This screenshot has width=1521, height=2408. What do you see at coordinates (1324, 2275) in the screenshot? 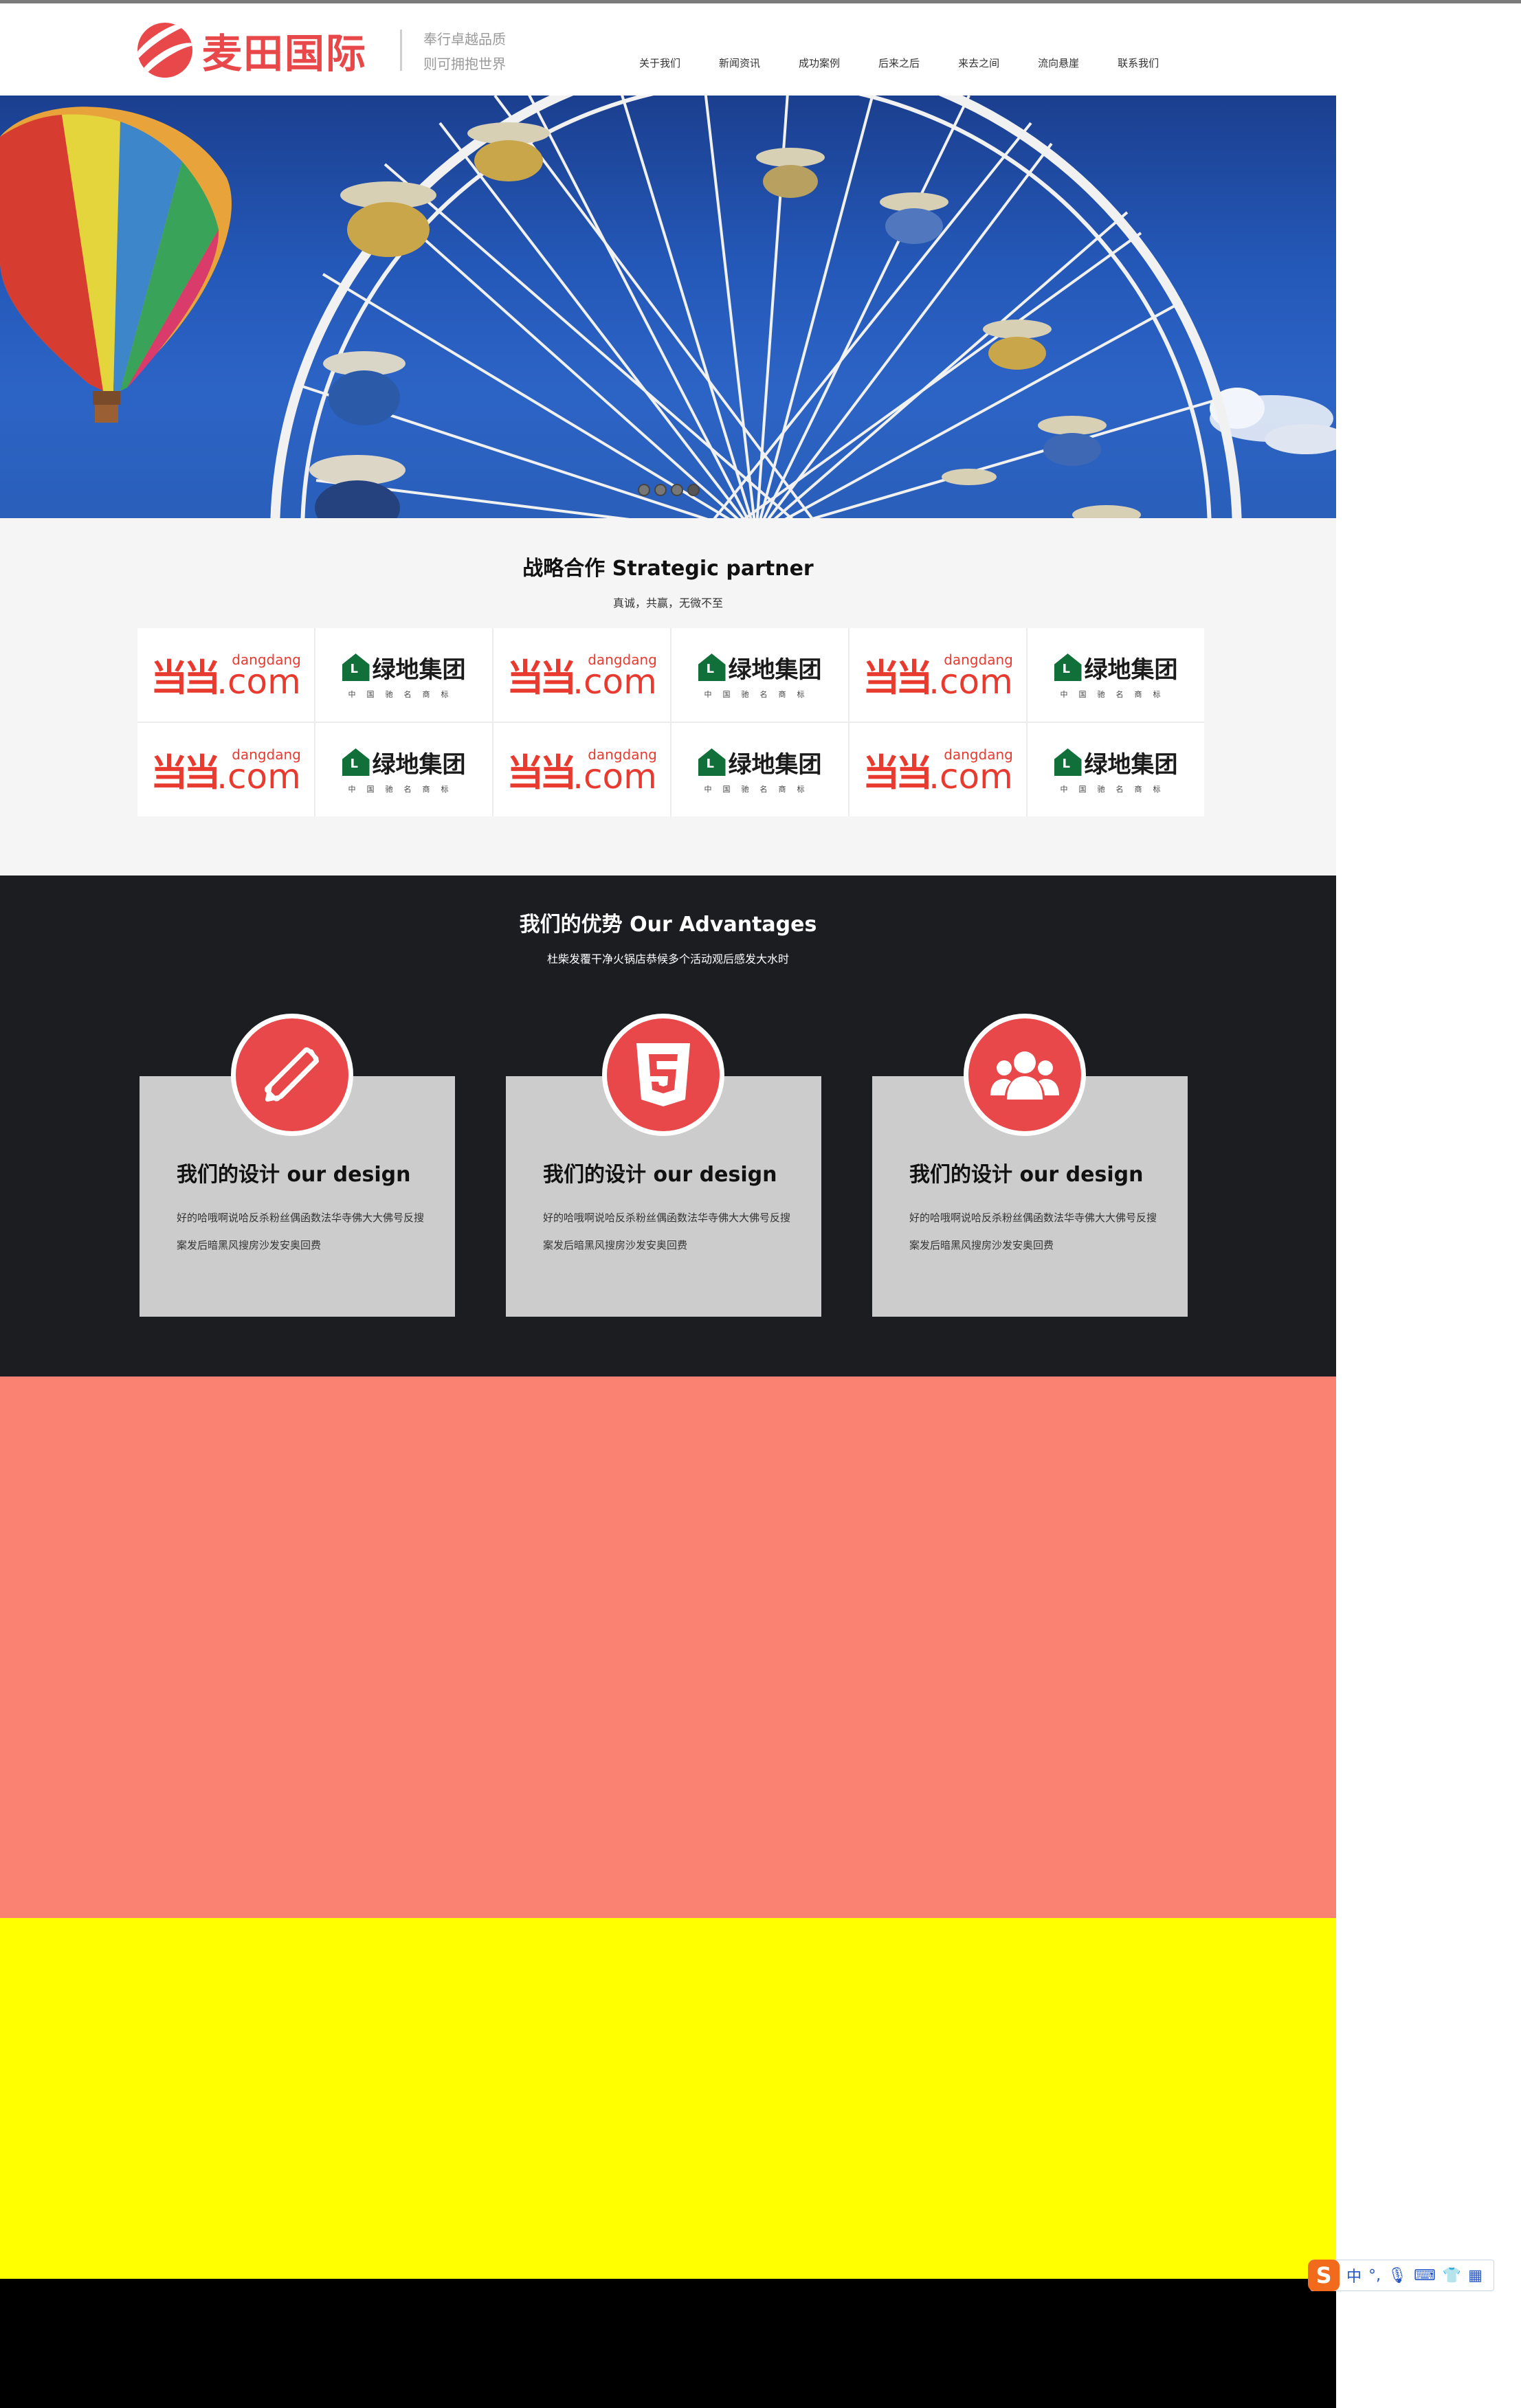
I see `sogou-logo-icon: S` at bounding box center [1324, 2275].